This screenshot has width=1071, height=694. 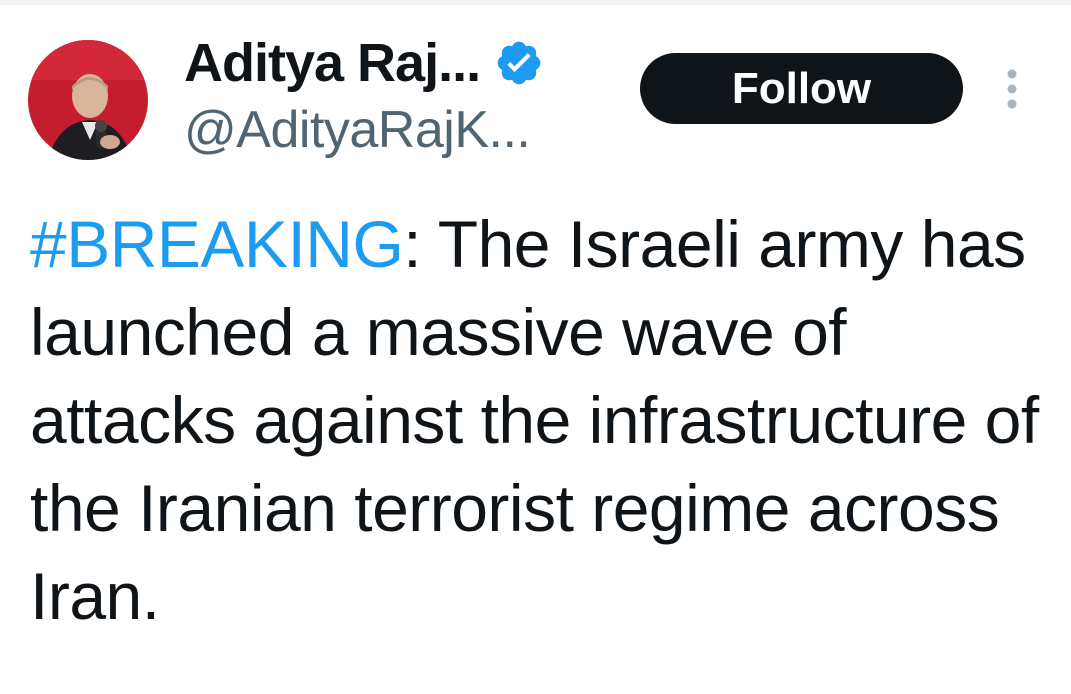 I want to click on avatar, so click(x=88, y=100).